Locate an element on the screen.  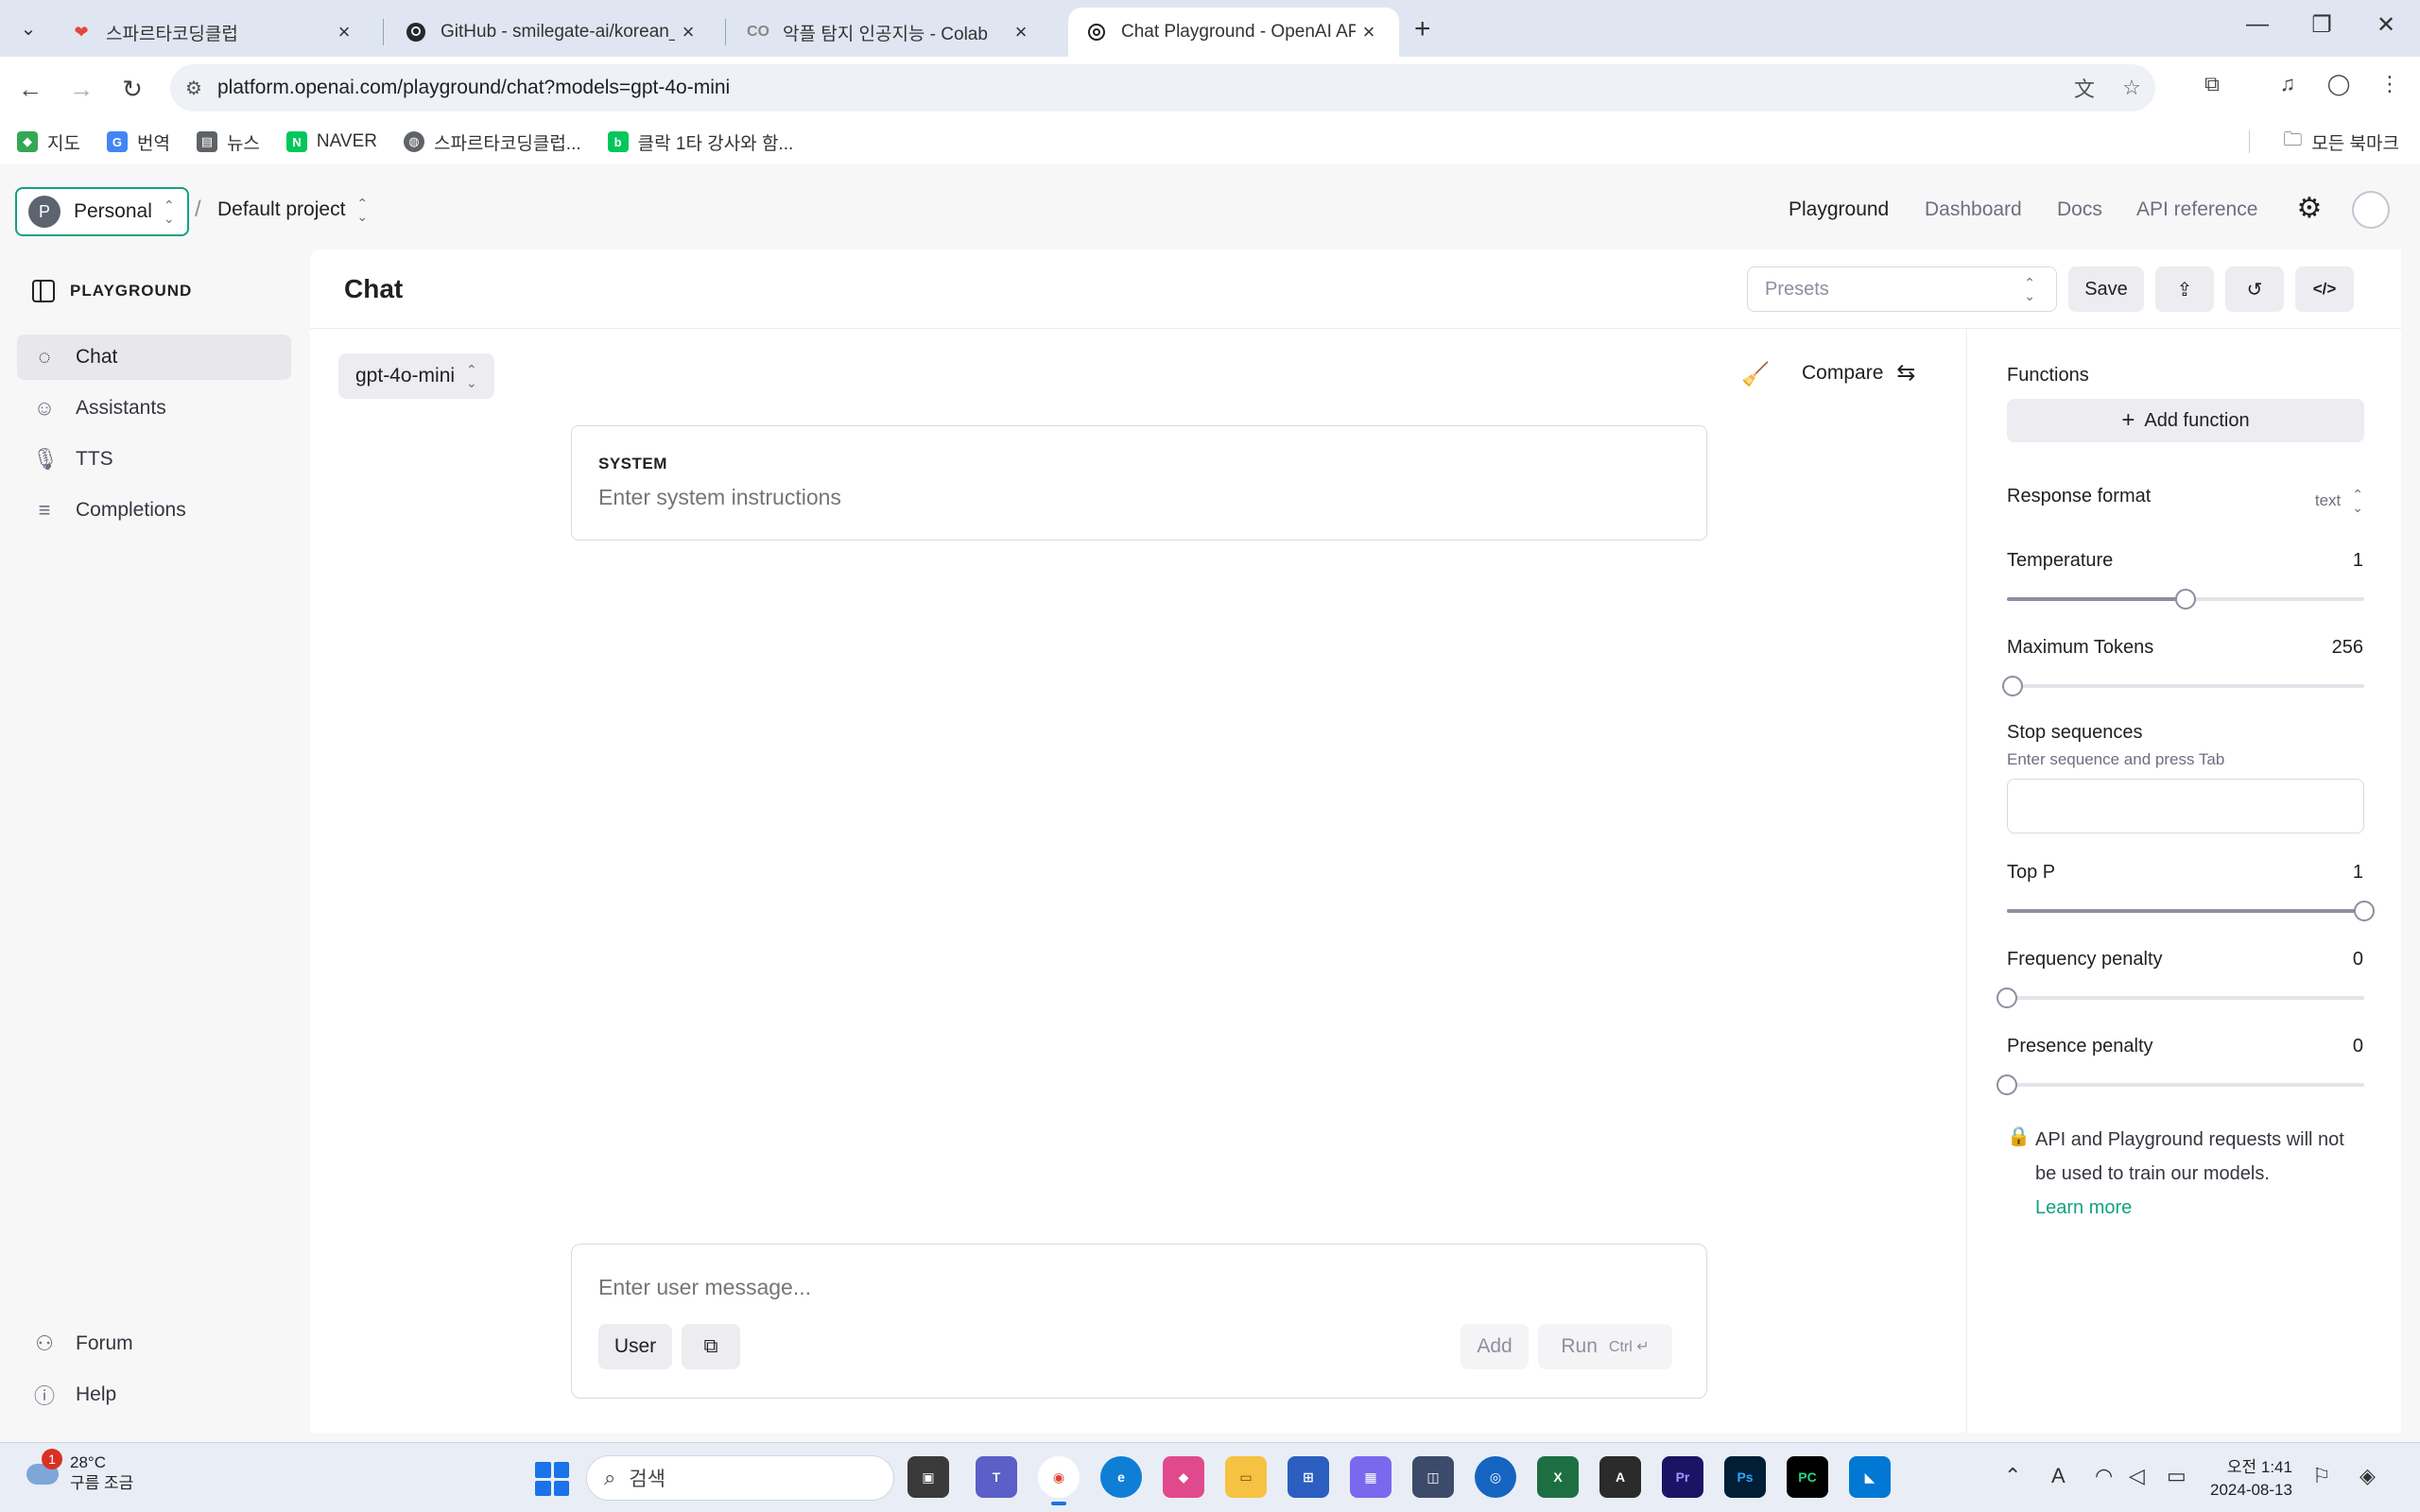
more-menu-icon: ⋮ is located at coordinates (2390, 84).